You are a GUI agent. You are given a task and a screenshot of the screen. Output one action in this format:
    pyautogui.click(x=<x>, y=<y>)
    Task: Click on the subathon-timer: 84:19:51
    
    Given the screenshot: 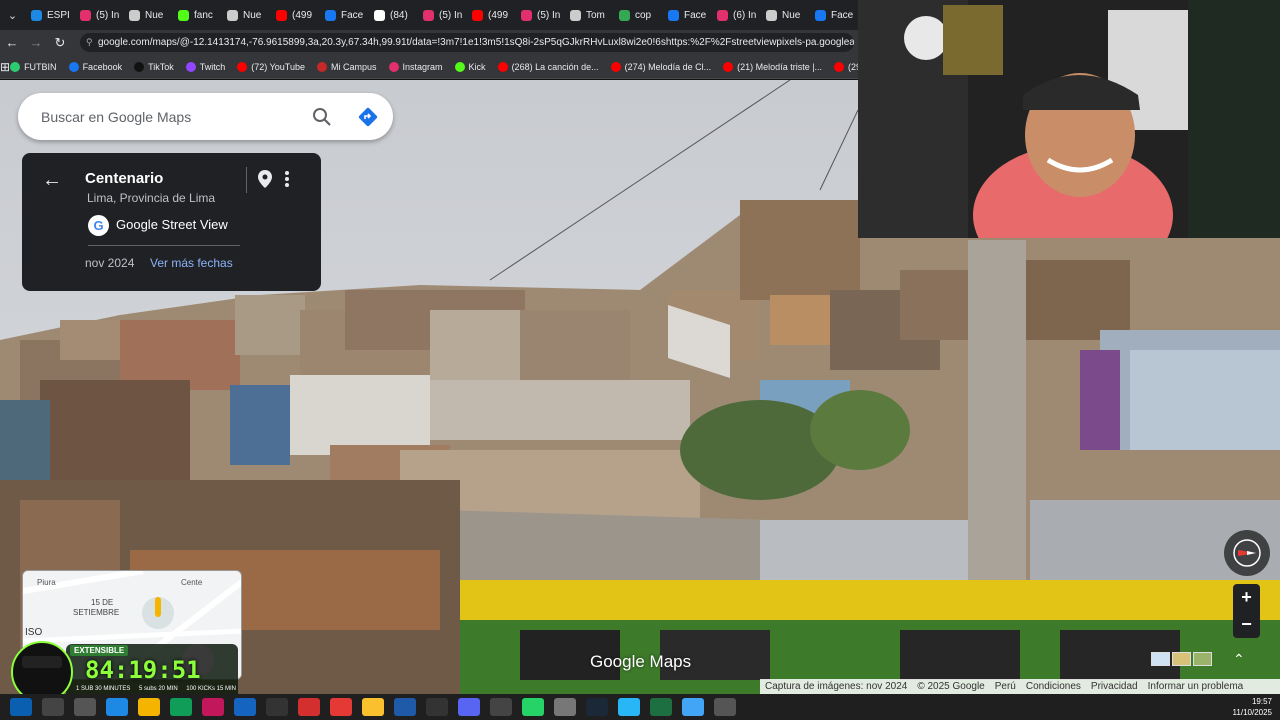 What is the action you would take?
    pyautogui.click(x=143, y=670)
    